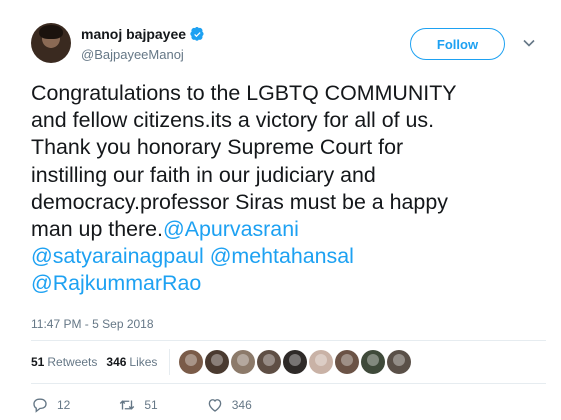  What do you see at coordinates (217, 147) in the screenshot?
I see `tweet-line: Thank you honorary Supreme Court for` at bounding box center [217, 147].